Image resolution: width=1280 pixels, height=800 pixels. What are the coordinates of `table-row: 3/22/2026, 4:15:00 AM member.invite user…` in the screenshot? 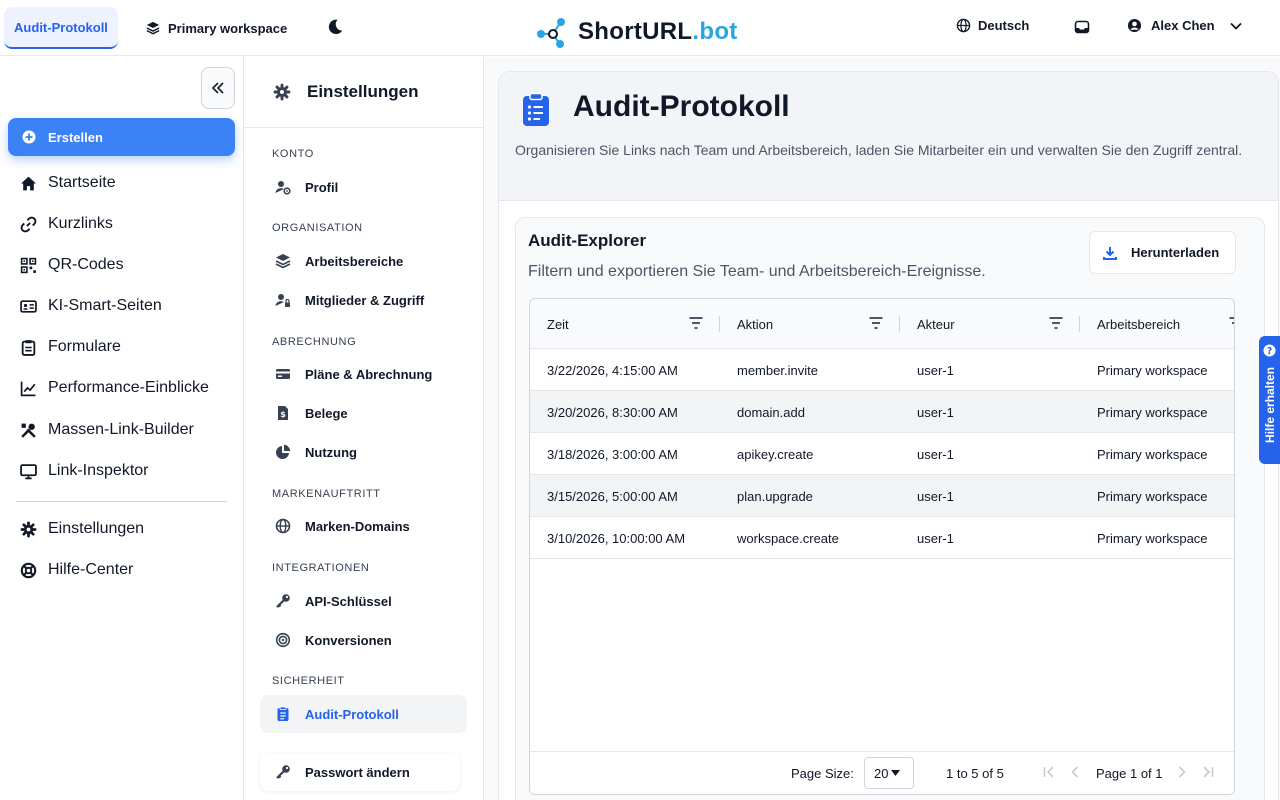 It's located at (882, 370).